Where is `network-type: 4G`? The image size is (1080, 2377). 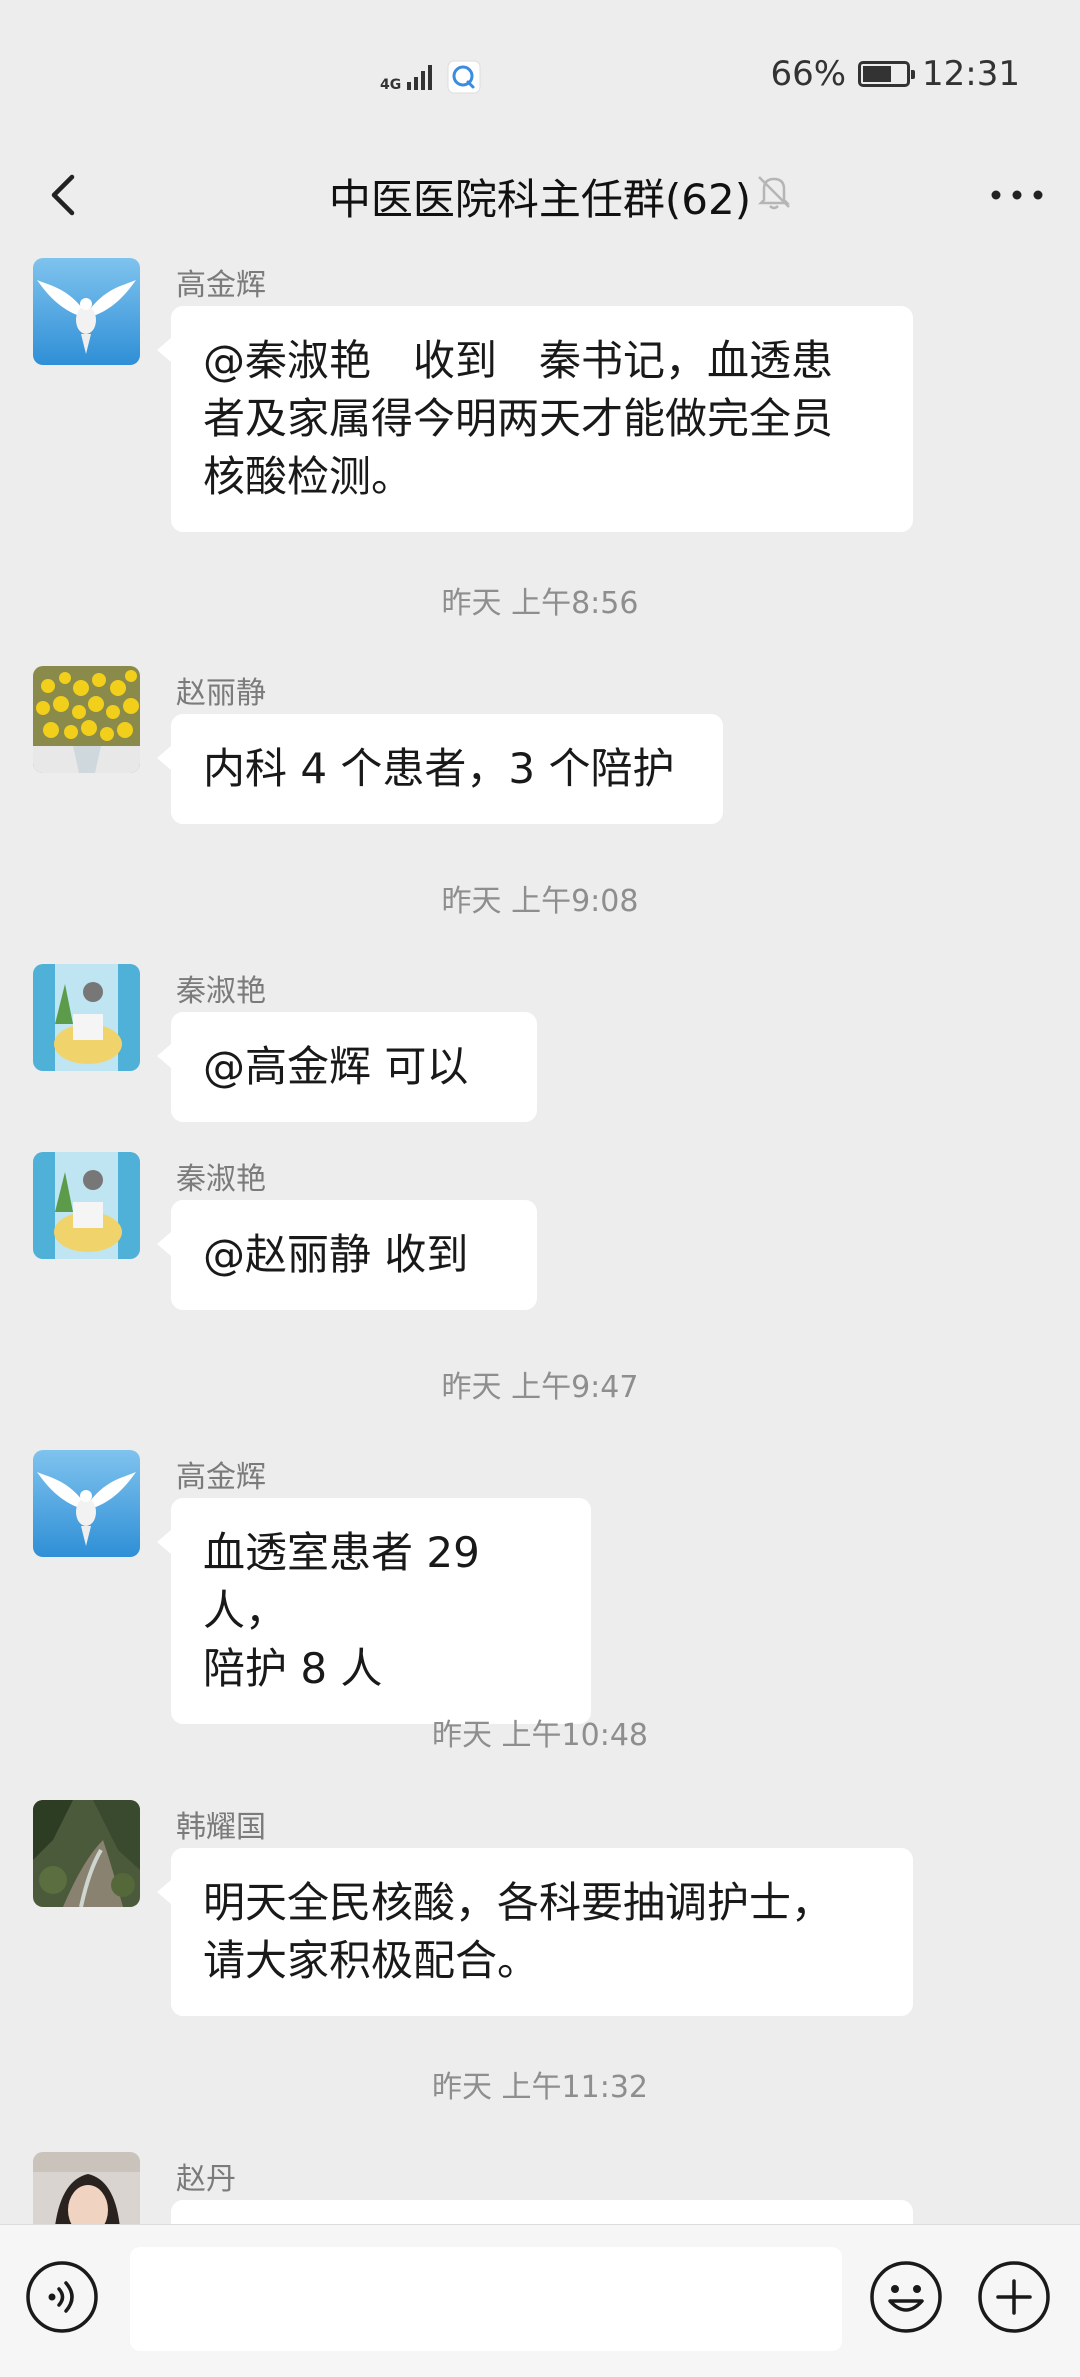
network-type: 4G is located at coordinates (391, 85).